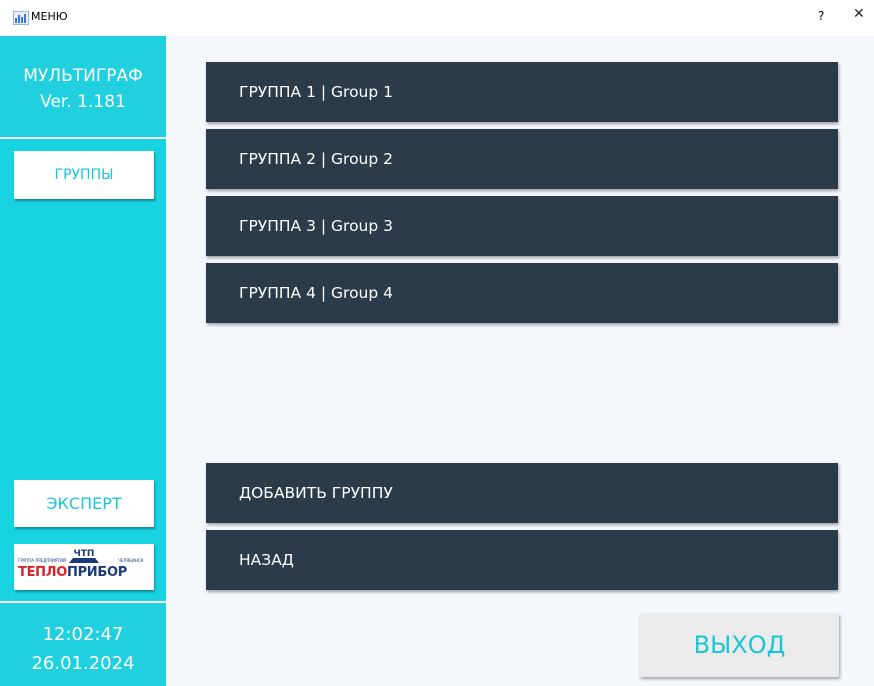 This screenshot has width=874, height=686. I want to click on logo-text: ТЕПЛОПРИБОР, so click(72, 572).